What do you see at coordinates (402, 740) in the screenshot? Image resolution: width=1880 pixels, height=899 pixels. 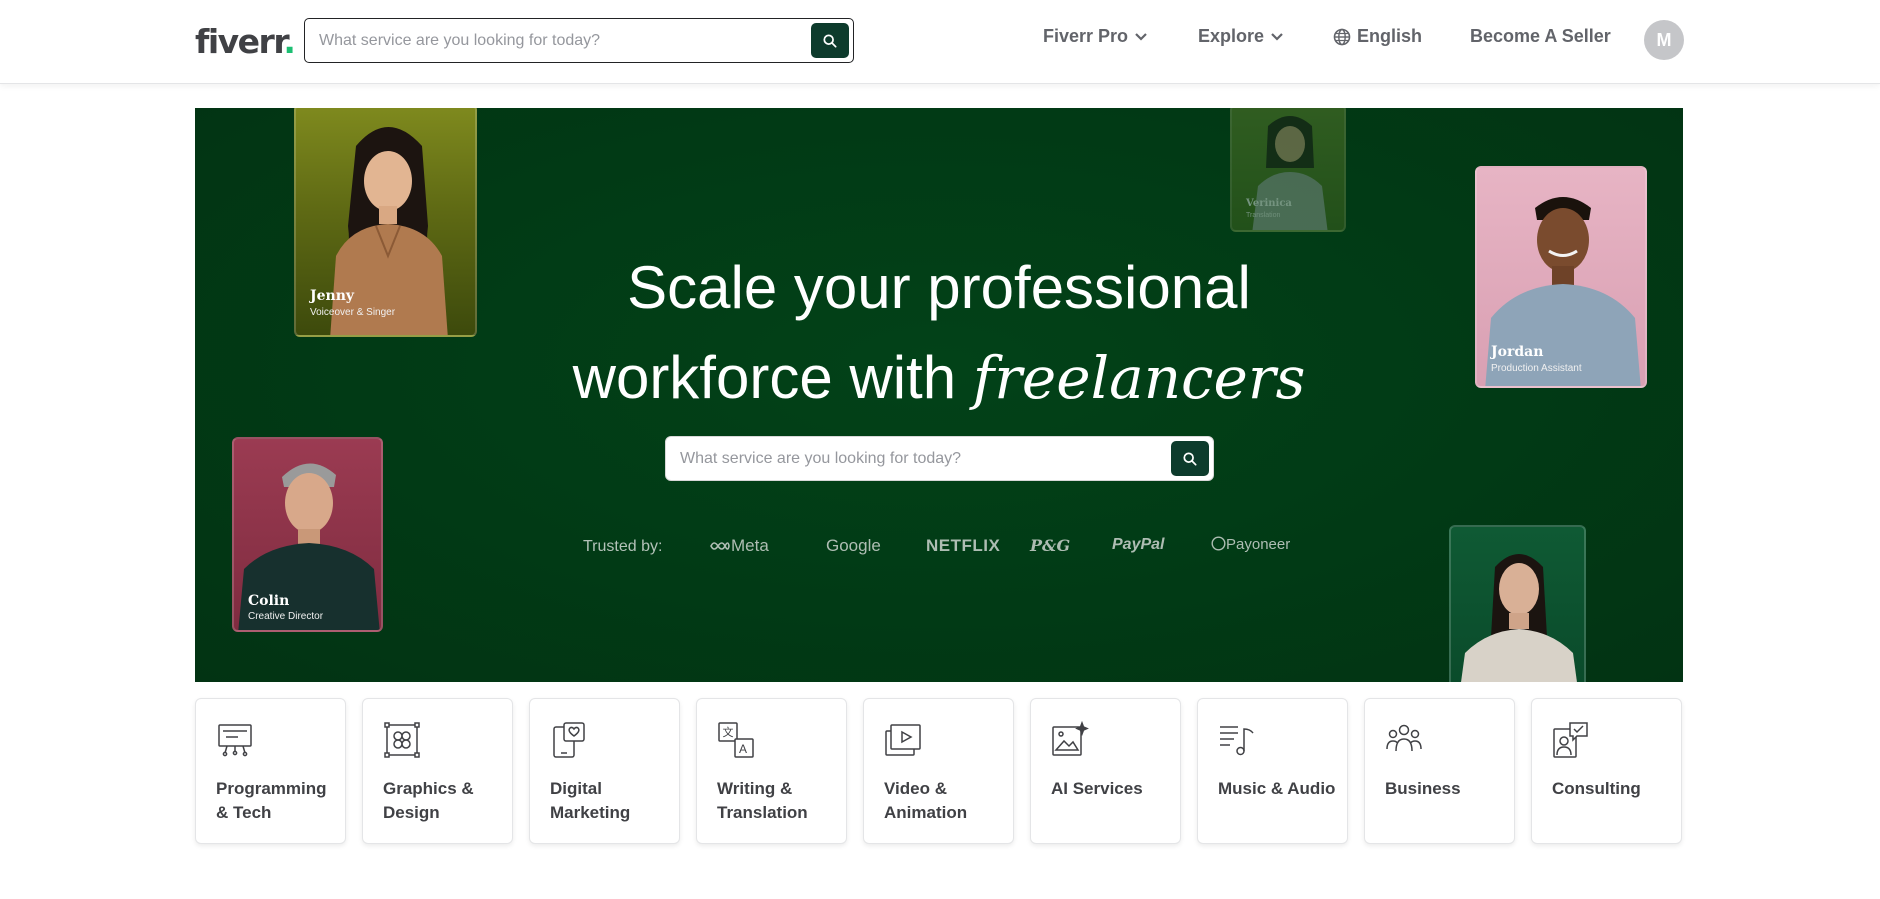 I see `design-frame-icon` at bounding box center [402, 740].